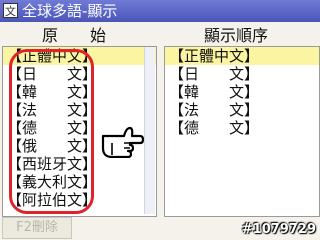  I want to click on display-order-header: 顯示順序, so click(236, 35).